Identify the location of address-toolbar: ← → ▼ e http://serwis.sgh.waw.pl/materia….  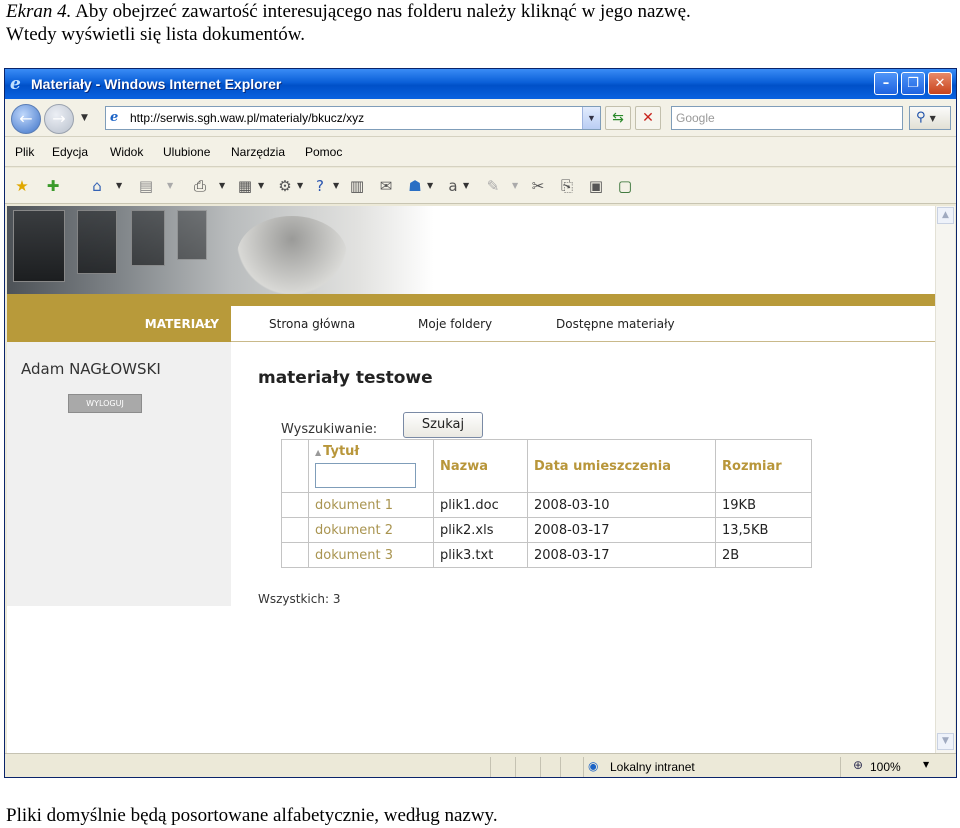
(480, 118).